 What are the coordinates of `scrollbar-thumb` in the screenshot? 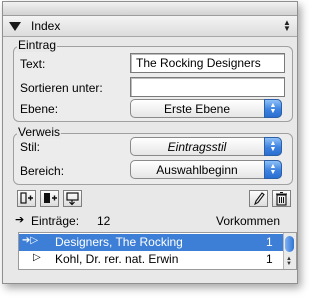 It's located at (289, 244).